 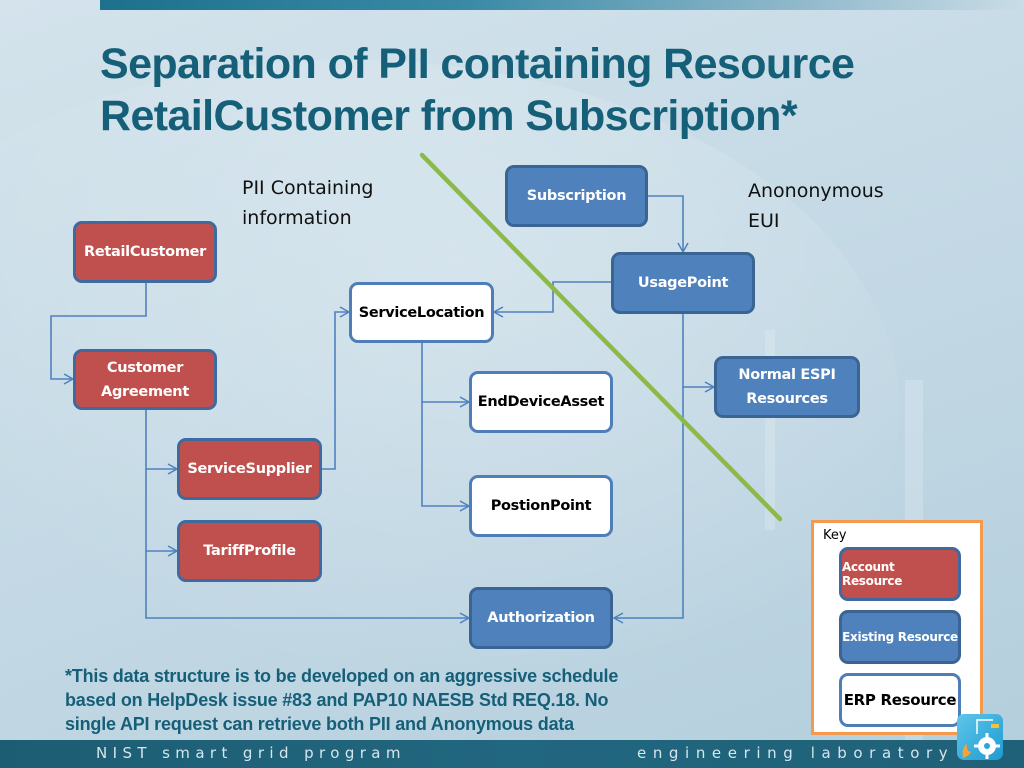 I want to click on top-accent-bar, so click(x=562, y=5).